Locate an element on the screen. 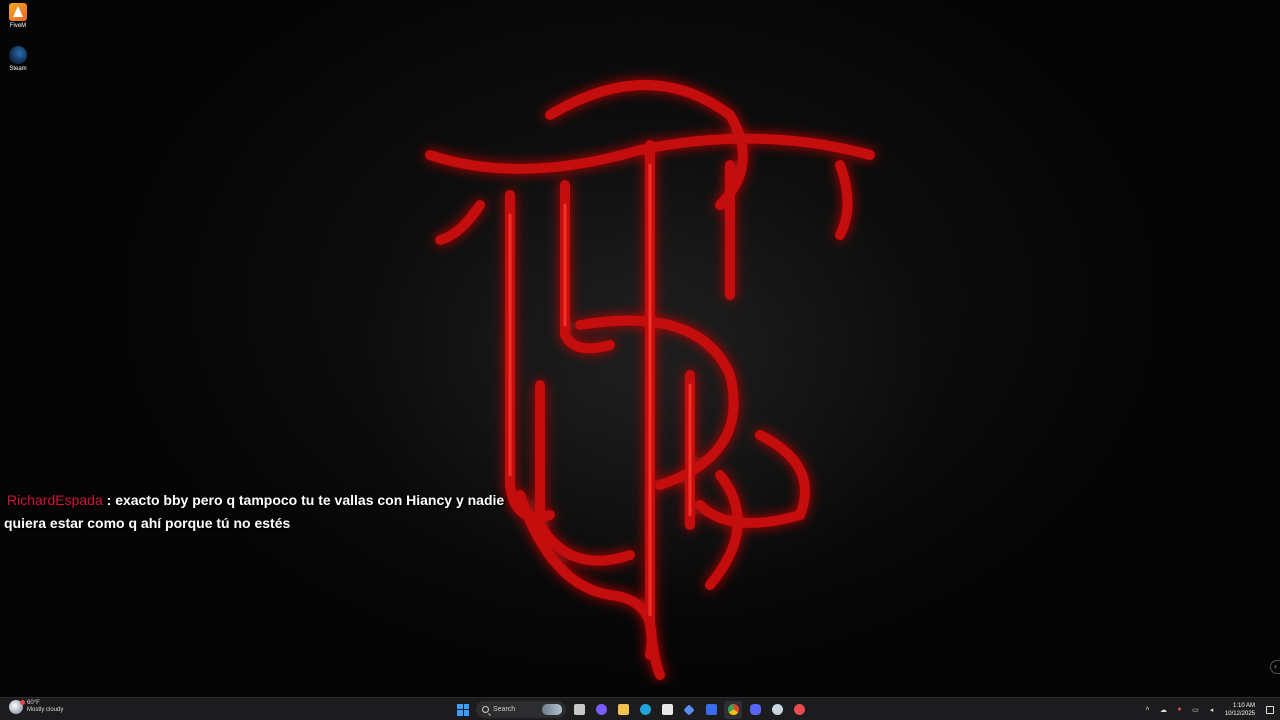 Image resolution: width=1280 pixels, height=720 pixels. search-placeholder: Search is located at coordinates (504, 709).